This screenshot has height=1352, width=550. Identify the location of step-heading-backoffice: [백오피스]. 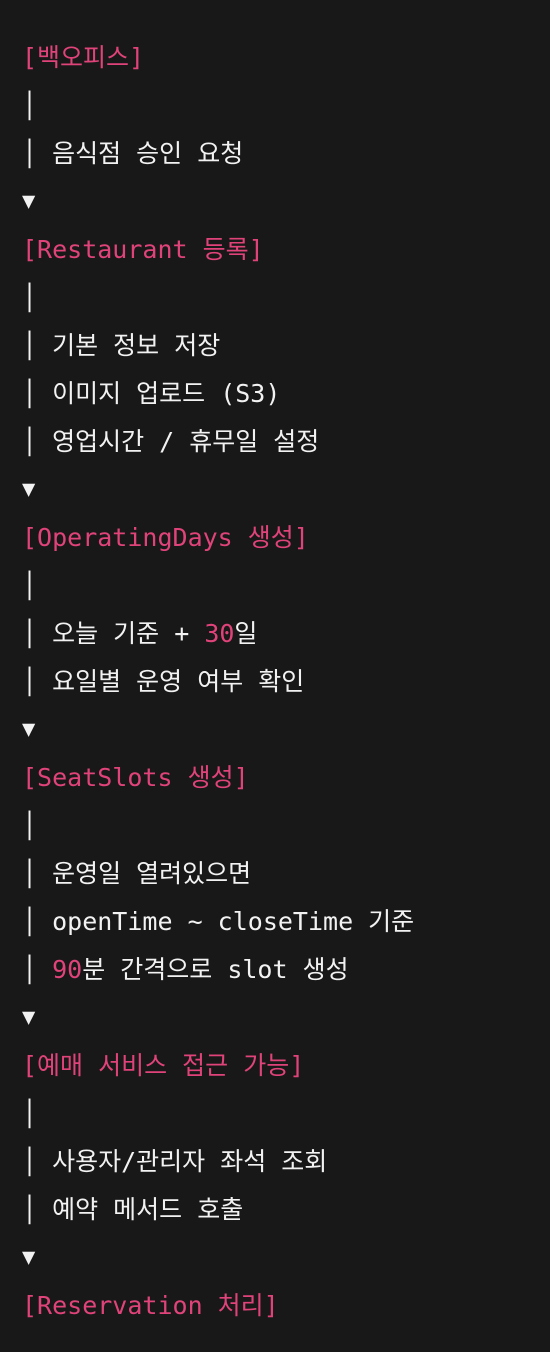
(83, 57).